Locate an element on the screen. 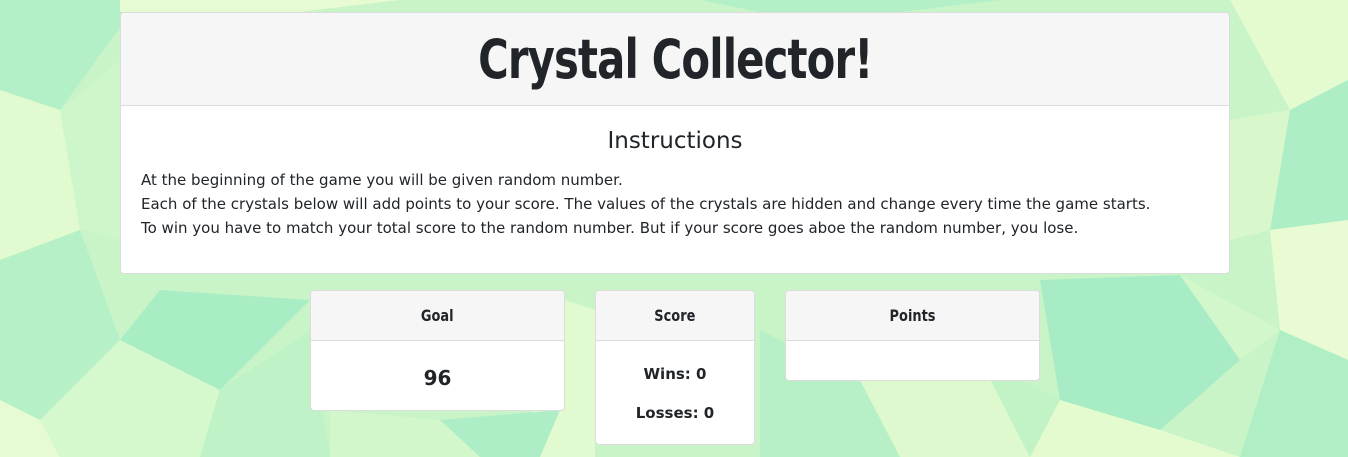  points-header: Points is located at coordinates (912, 316).